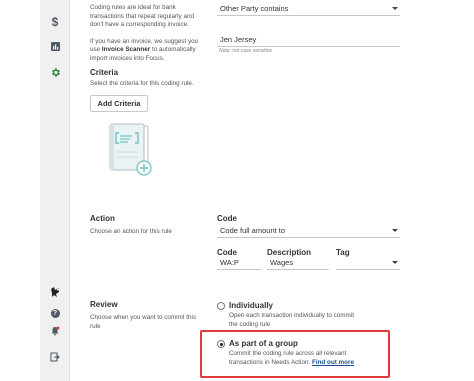 This screenshot has width=474, height=381. I want to click on criteria-title: Criteria, so click(104, 72).